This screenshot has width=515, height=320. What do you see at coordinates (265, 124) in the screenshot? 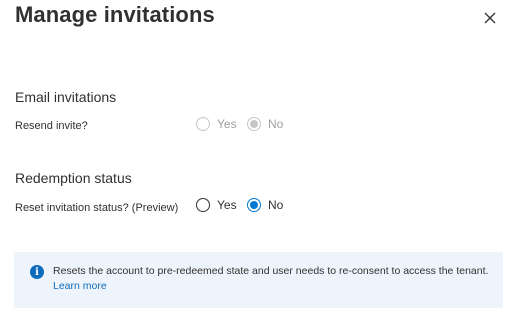
I see `resend-invite-no-radio: No` at bounding box center [265, 124].